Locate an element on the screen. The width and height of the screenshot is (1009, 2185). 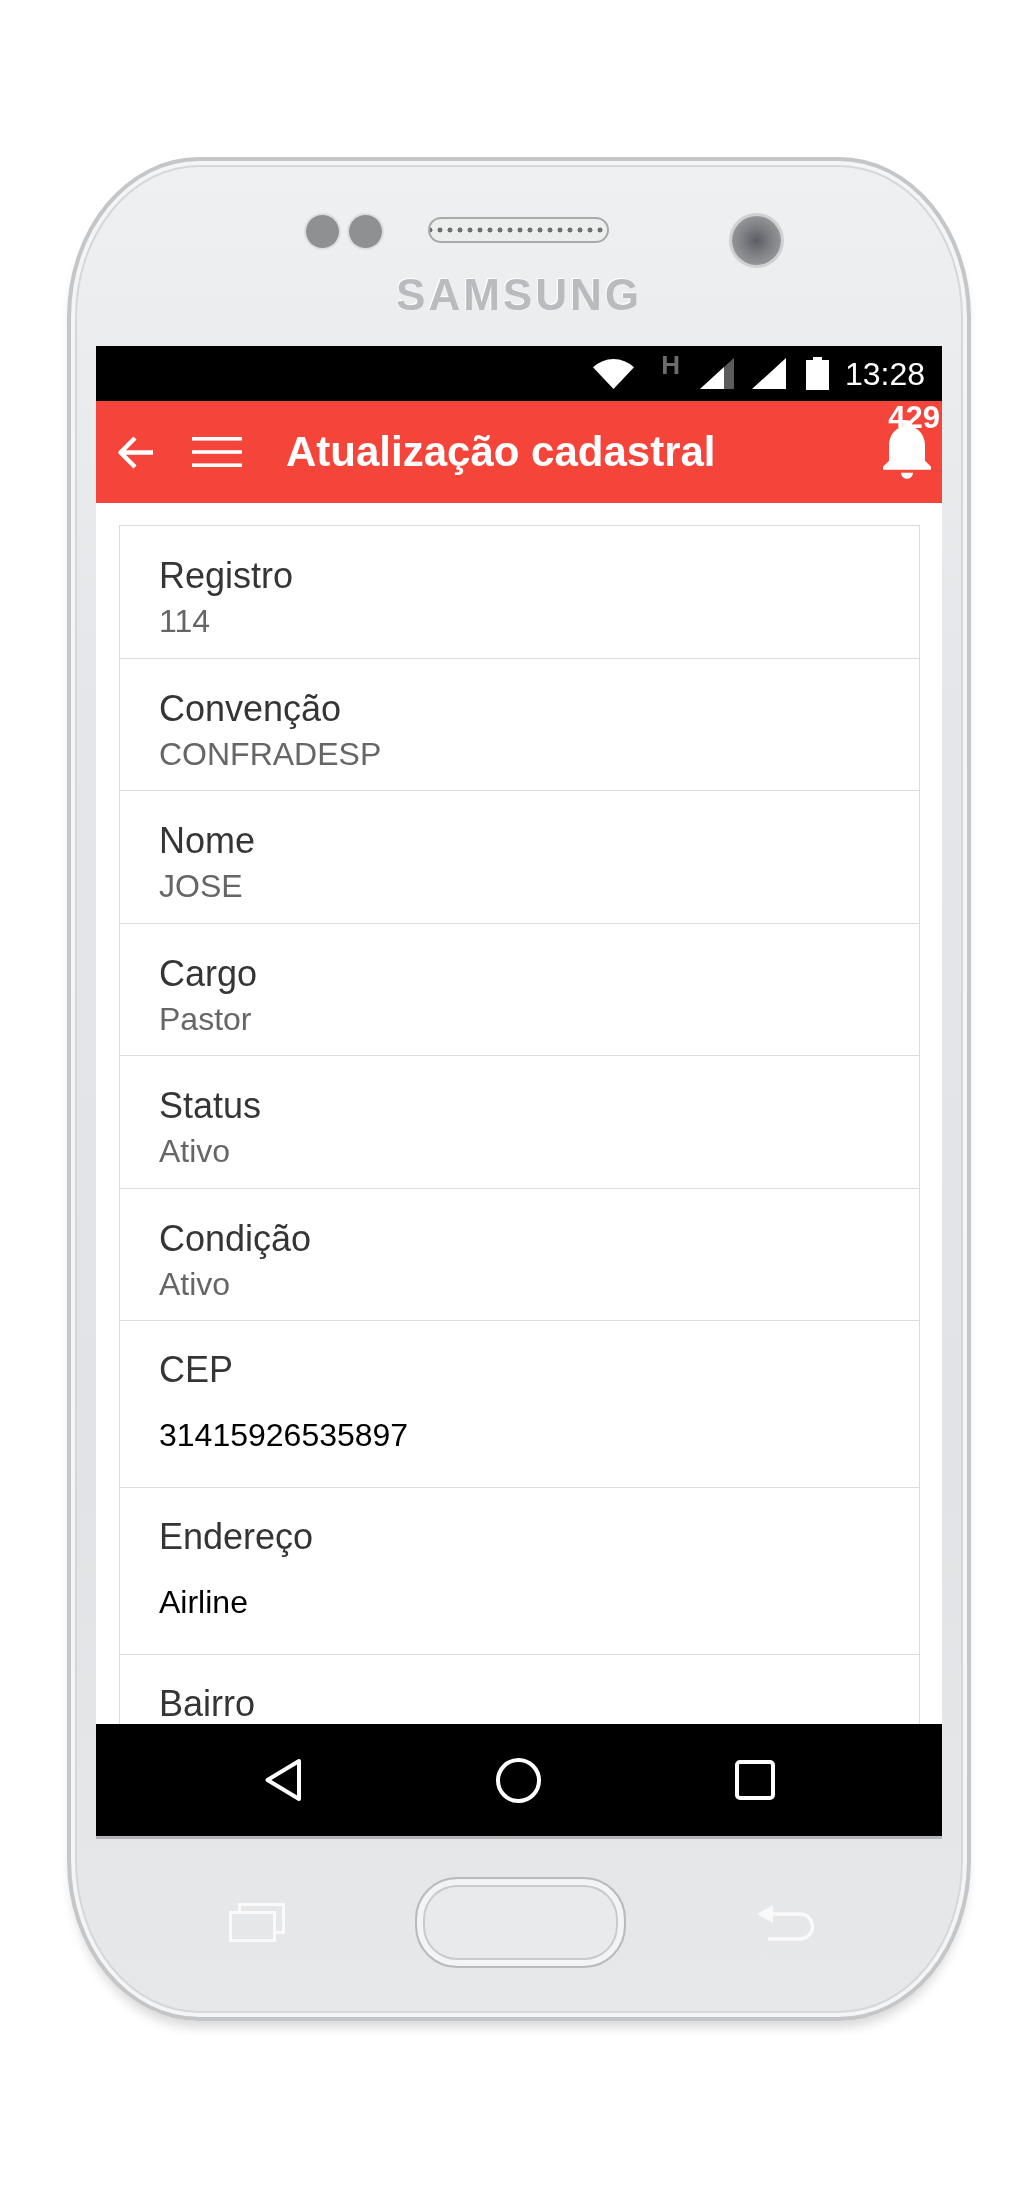
field-label: Condição is located at coordinates (236, 1238).